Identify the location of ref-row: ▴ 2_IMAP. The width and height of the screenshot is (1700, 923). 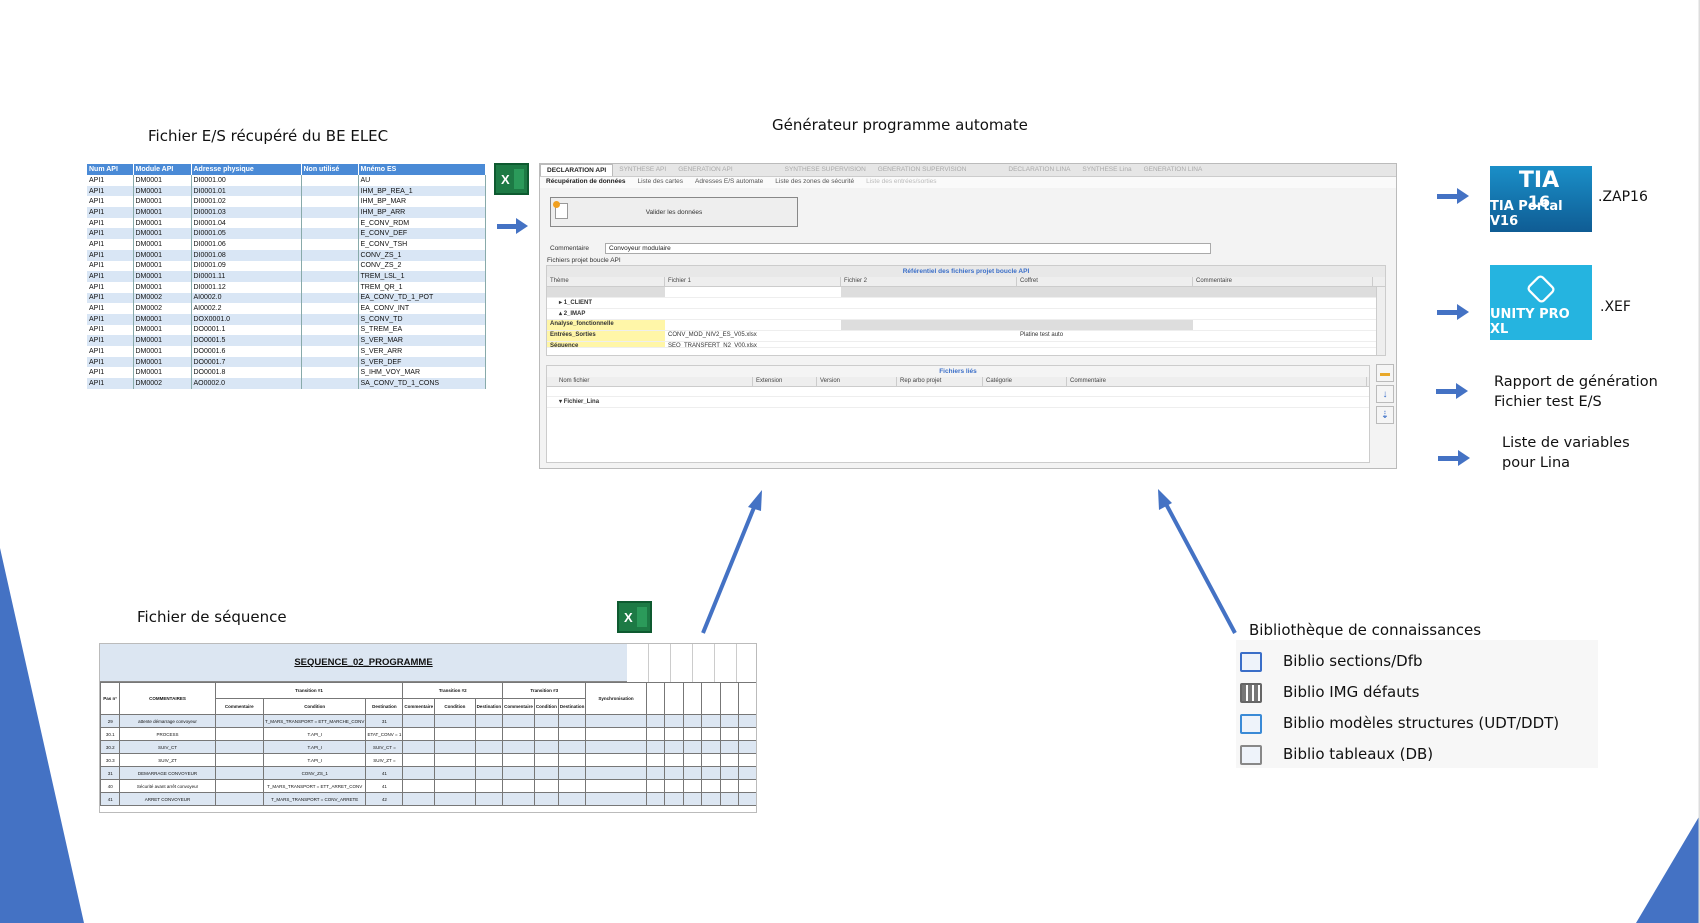
(966, 314).